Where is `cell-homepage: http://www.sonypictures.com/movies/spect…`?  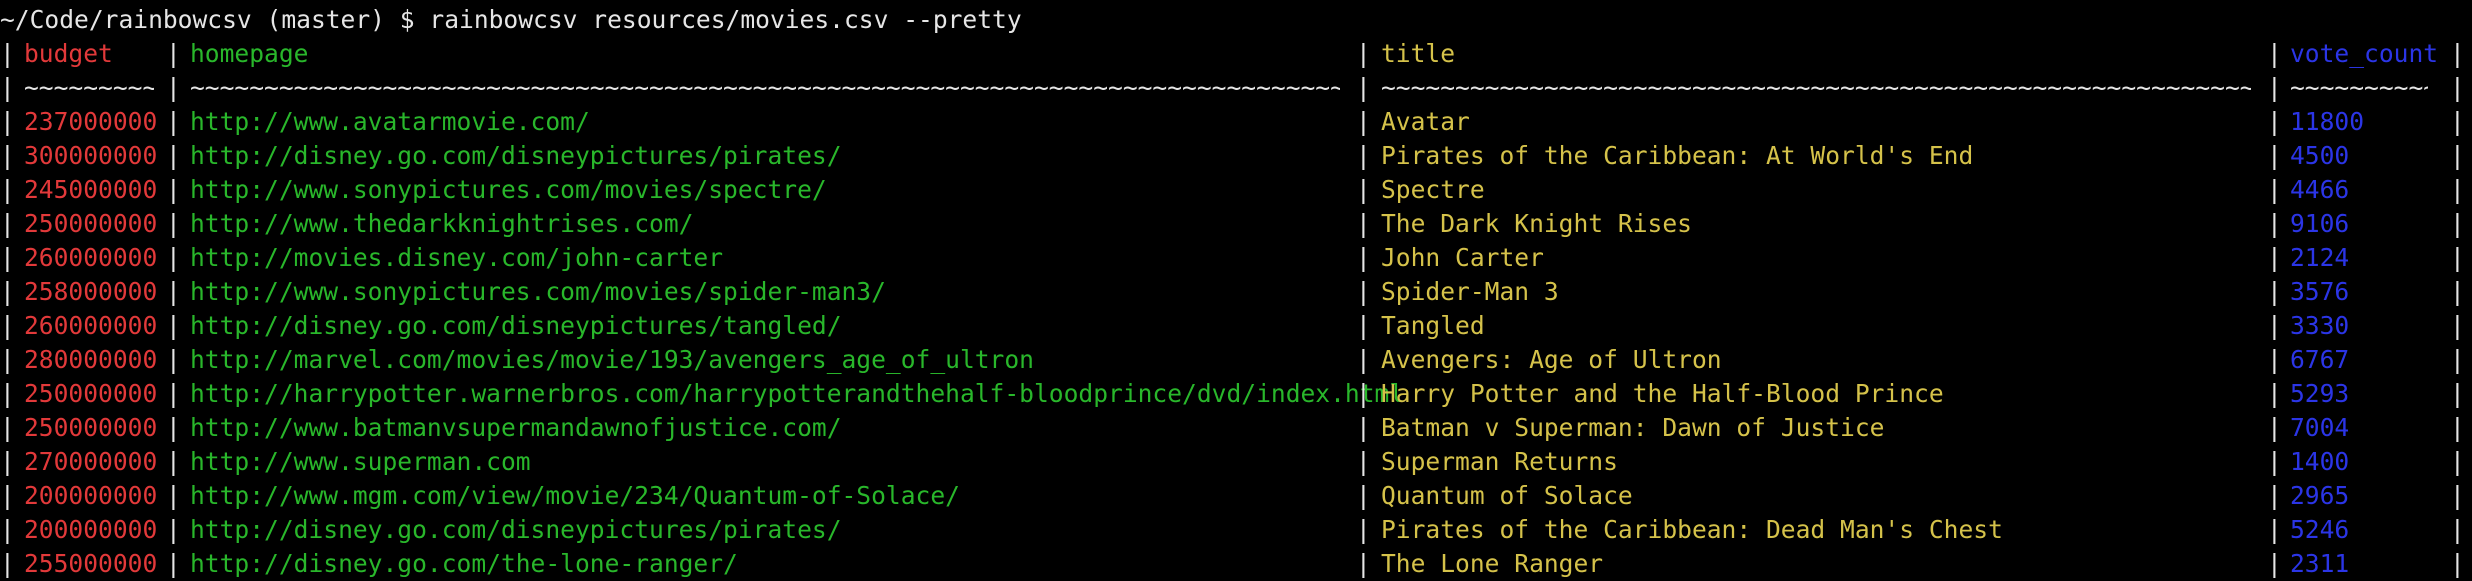 cell-homepage: http://www.sonypictures.com/movies/spect… is located at coordinates (508, 189).